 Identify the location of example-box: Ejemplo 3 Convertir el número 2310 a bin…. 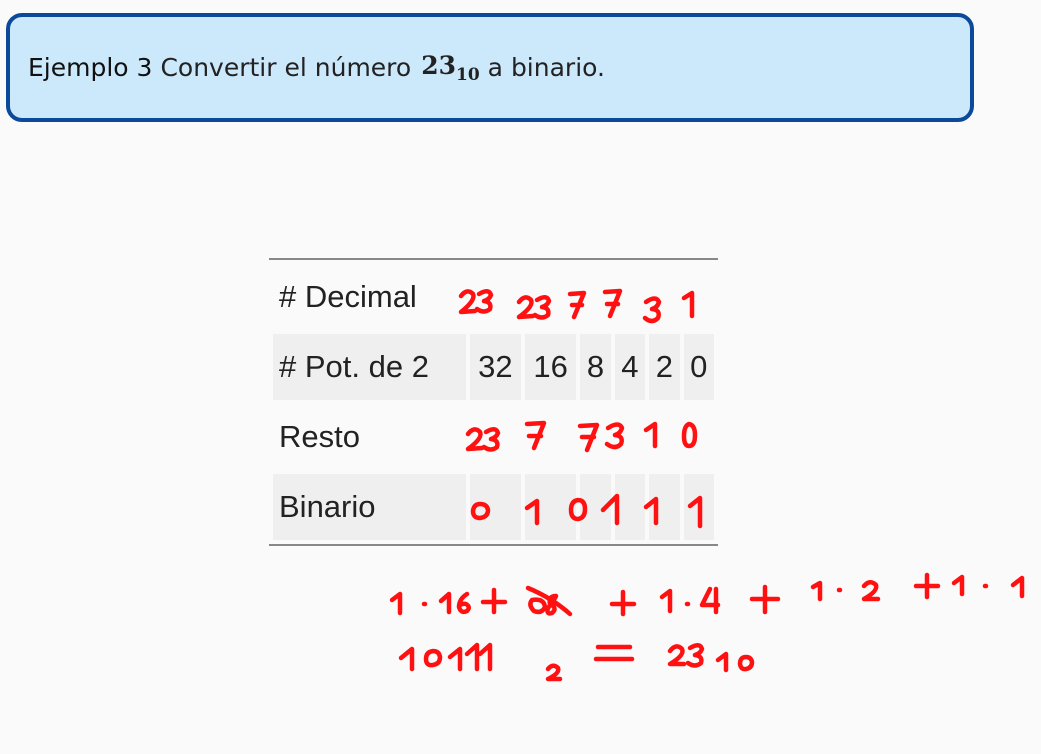
(490, 67).